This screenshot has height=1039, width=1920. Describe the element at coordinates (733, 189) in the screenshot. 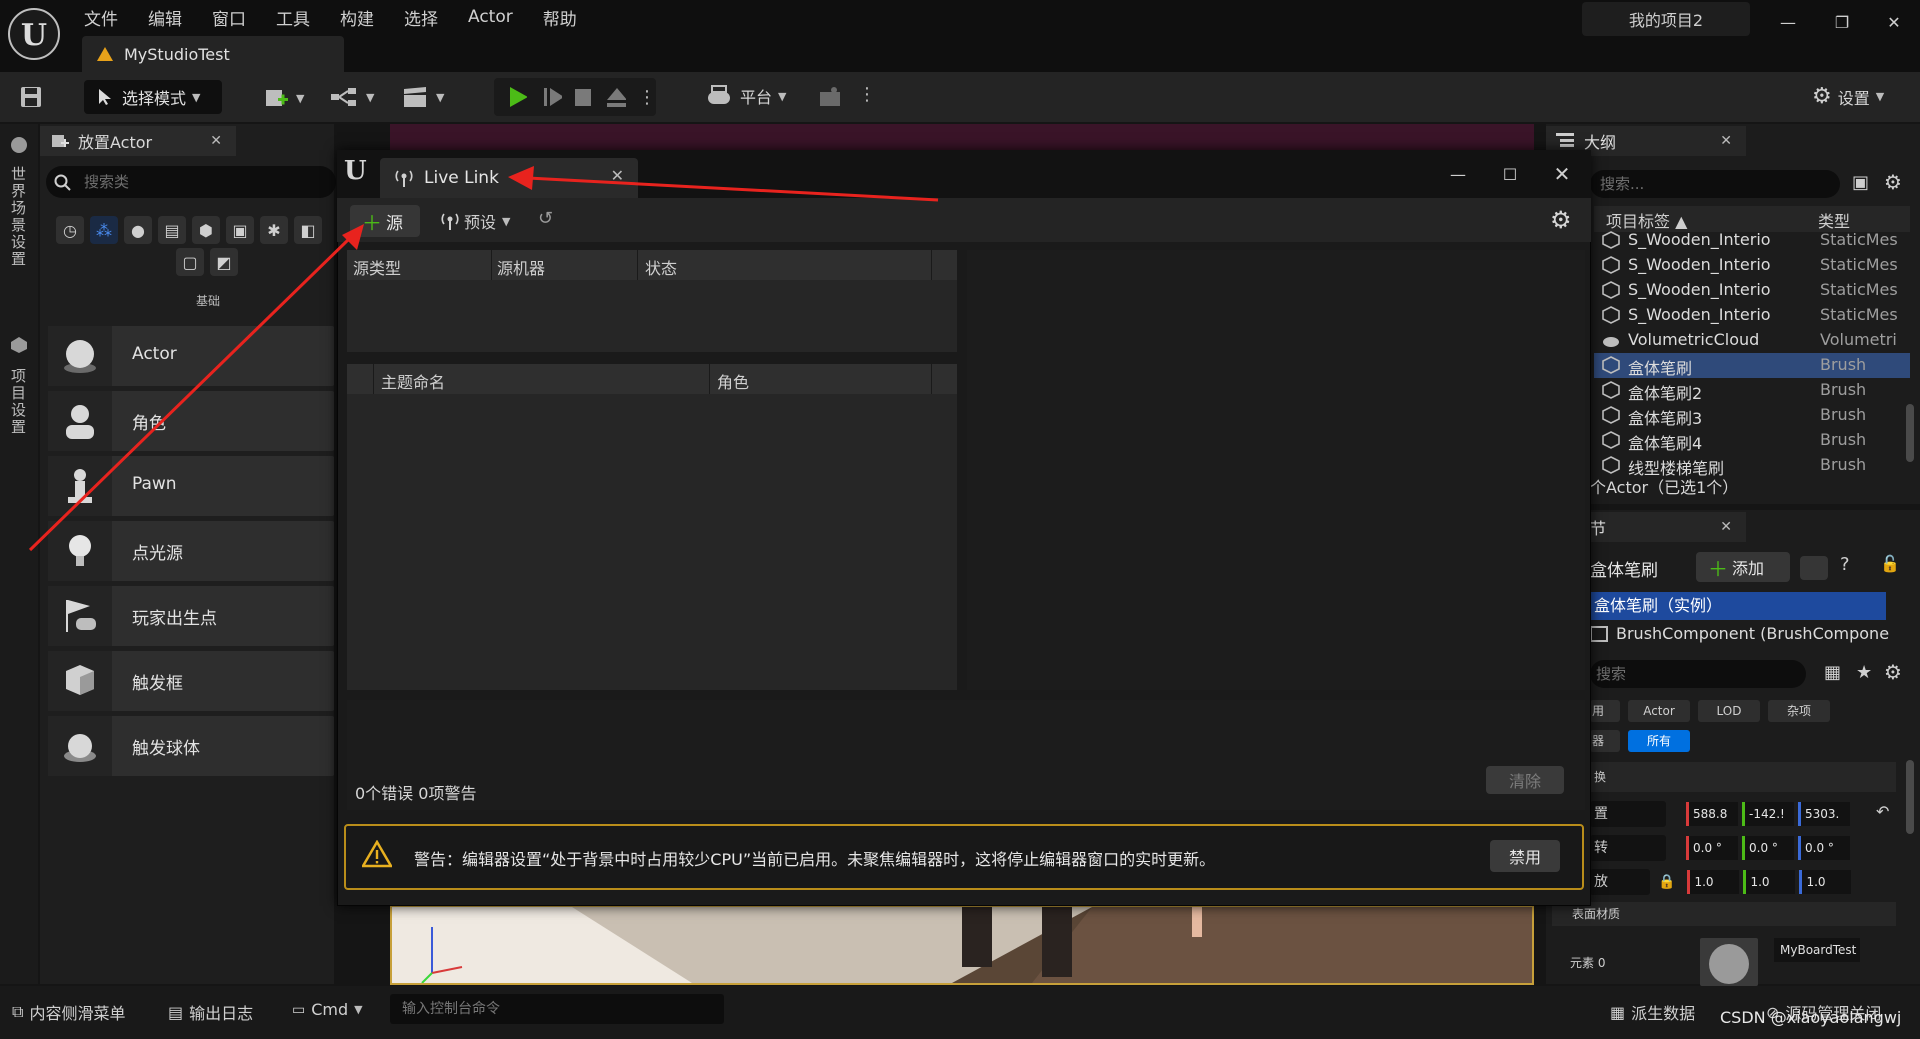

I see `arrow-to-live-link-tab` at that location.